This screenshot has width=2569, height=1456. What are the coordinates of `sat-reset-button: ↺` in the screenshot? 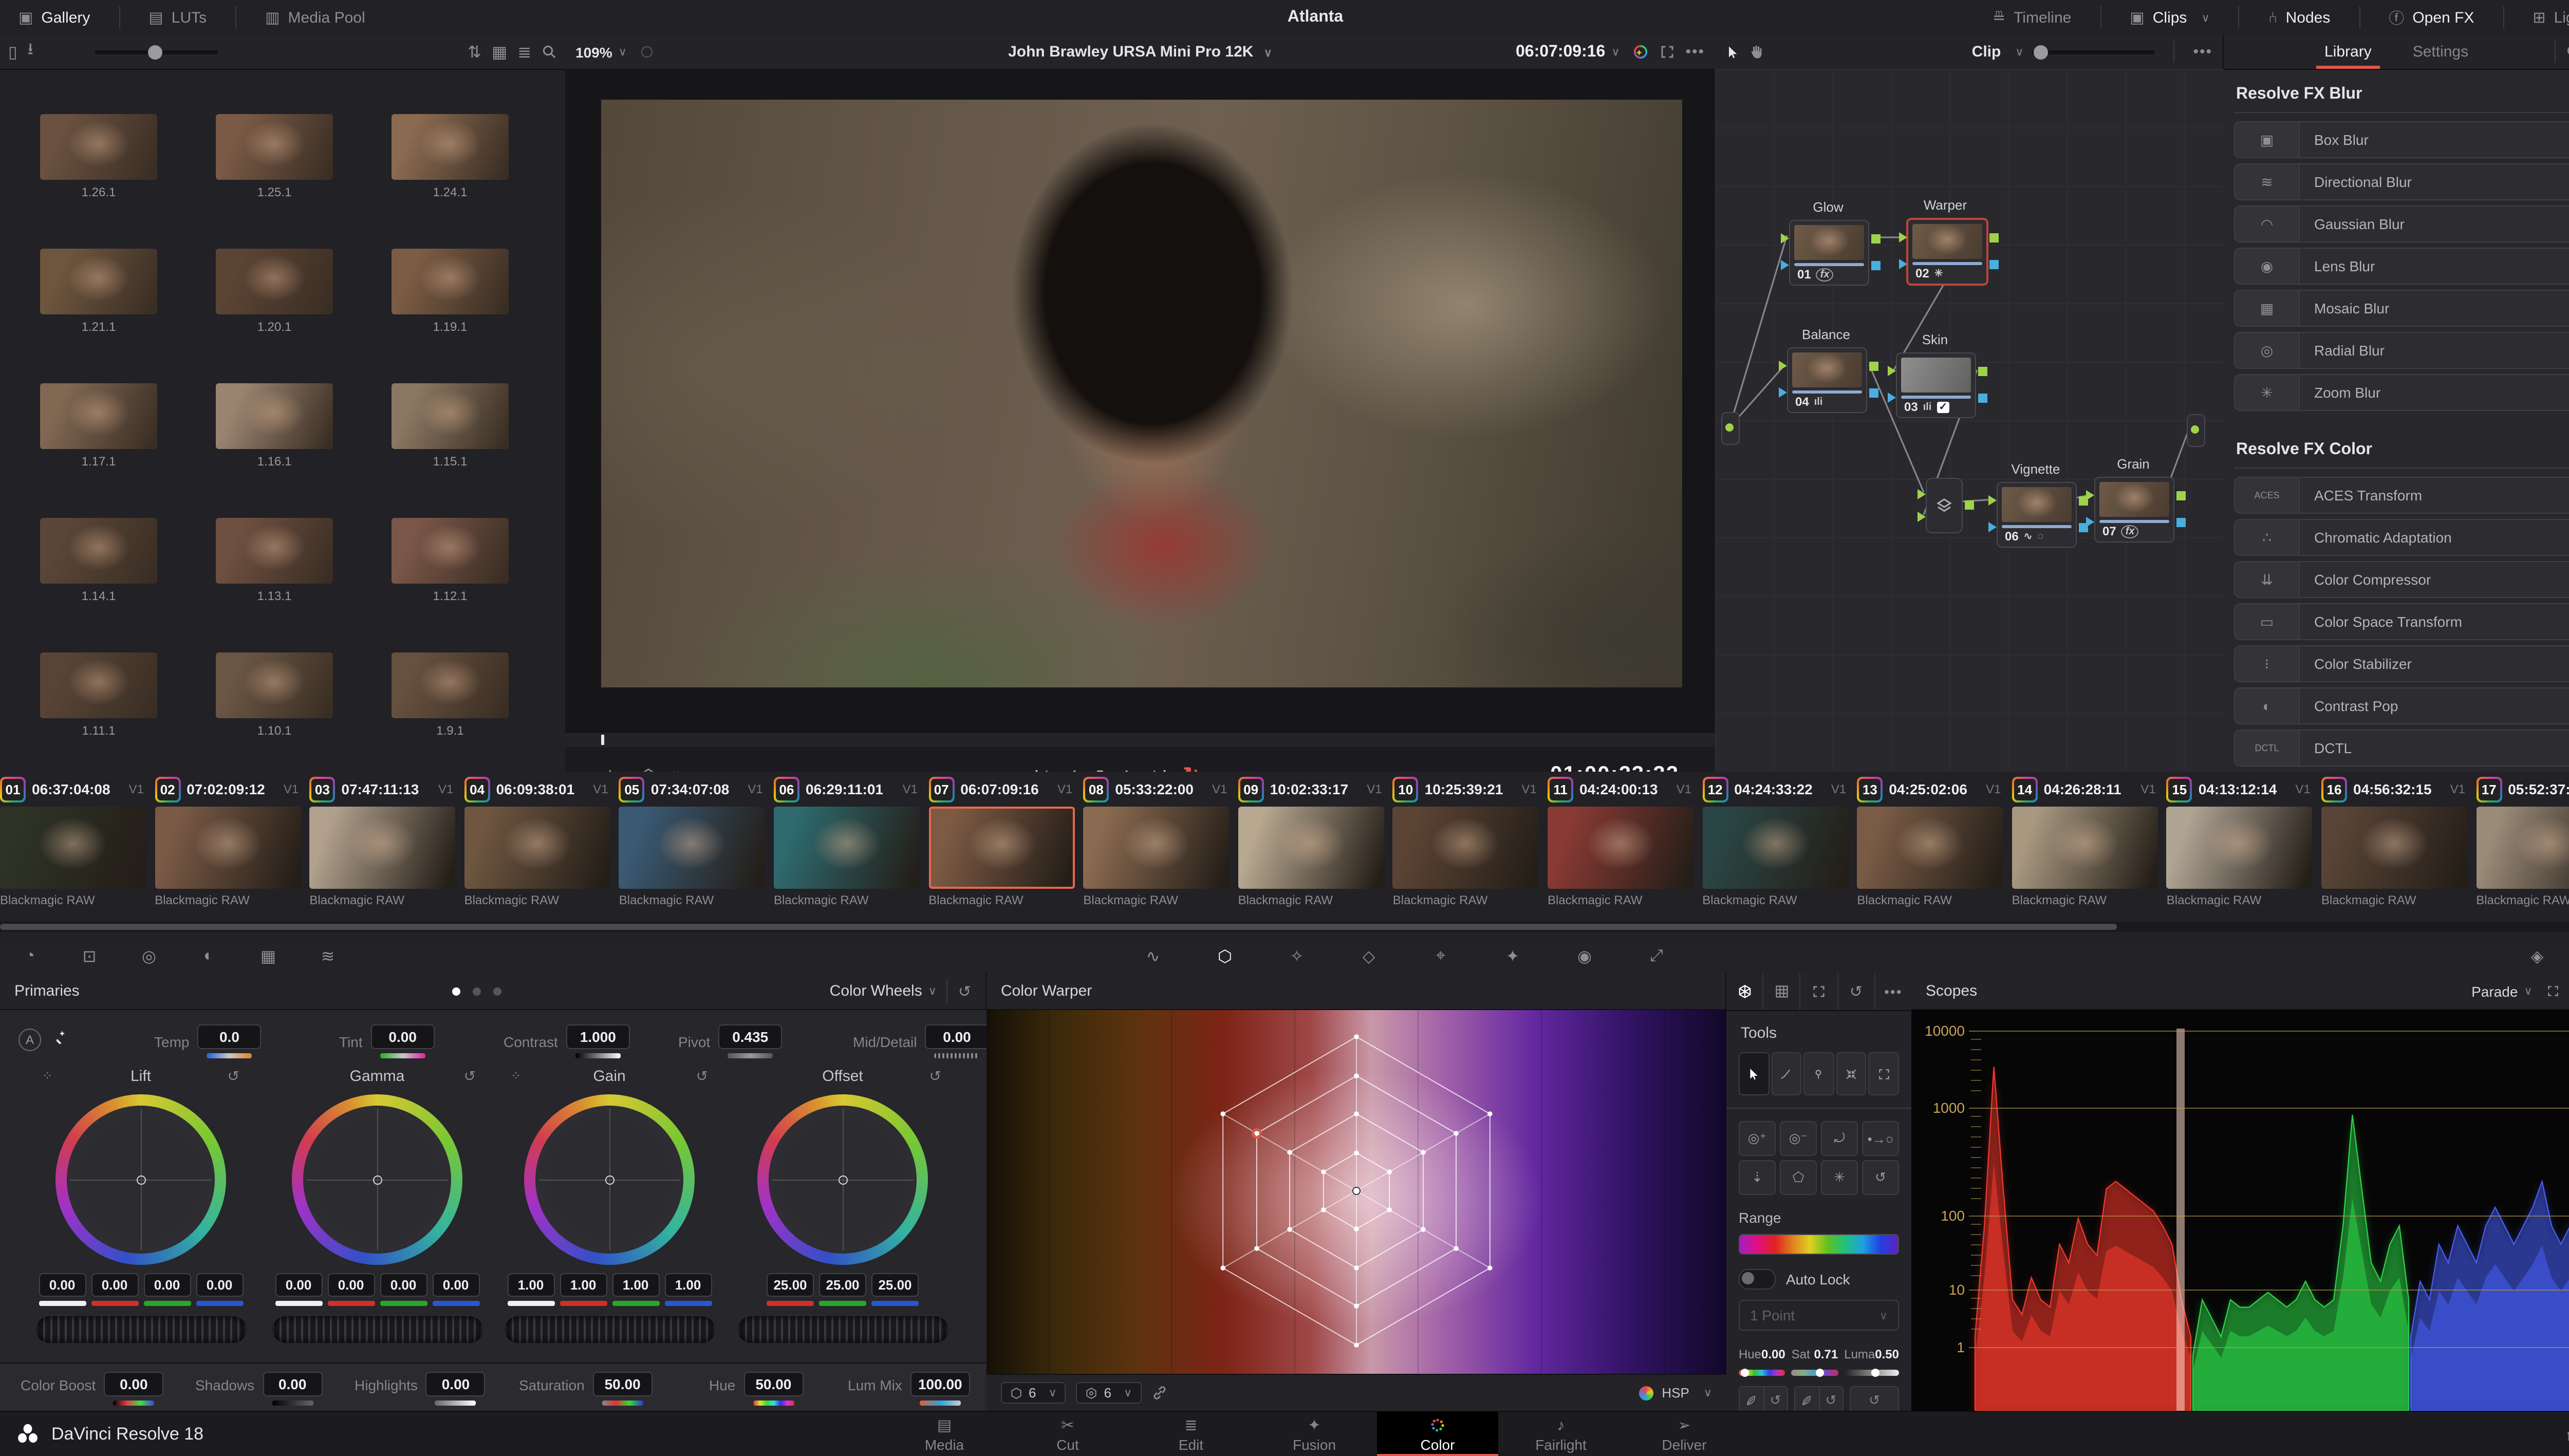 It's located at (1830, 1400).